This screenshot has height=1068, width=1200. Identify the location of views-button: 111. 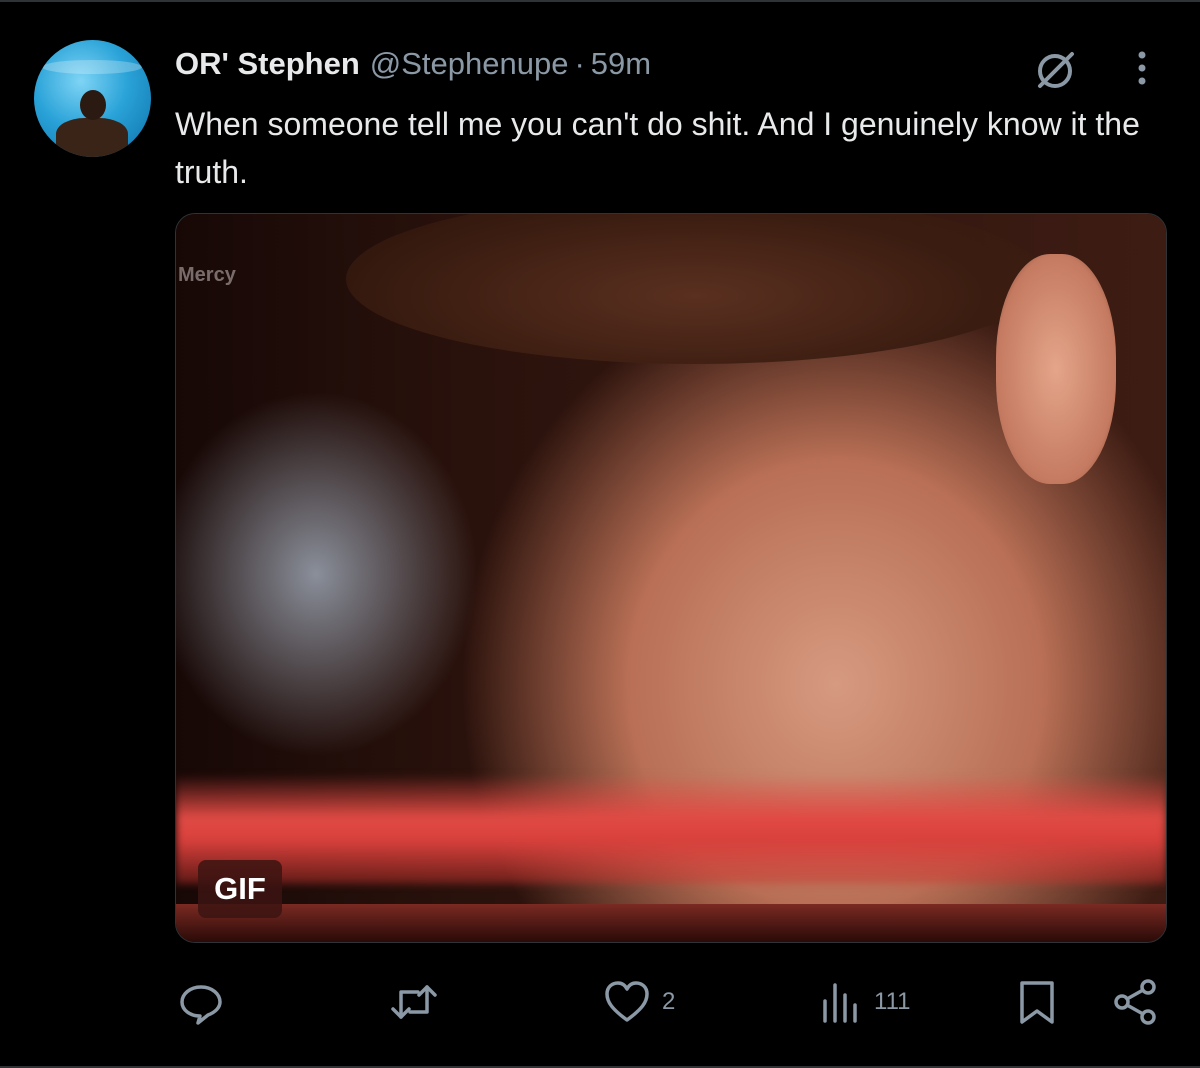
(864, 1002).